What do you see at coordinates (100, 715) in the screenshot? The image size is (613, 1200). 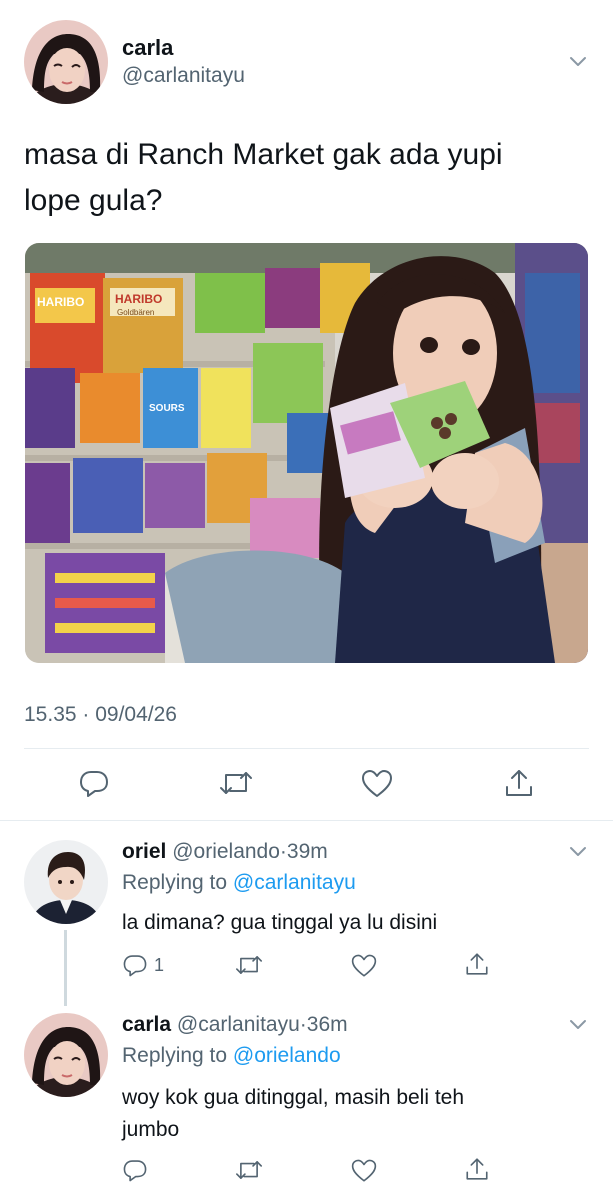 I see `tweet-timestamp: 15.35 · 09/04/26` at bounding box center [100, 715].